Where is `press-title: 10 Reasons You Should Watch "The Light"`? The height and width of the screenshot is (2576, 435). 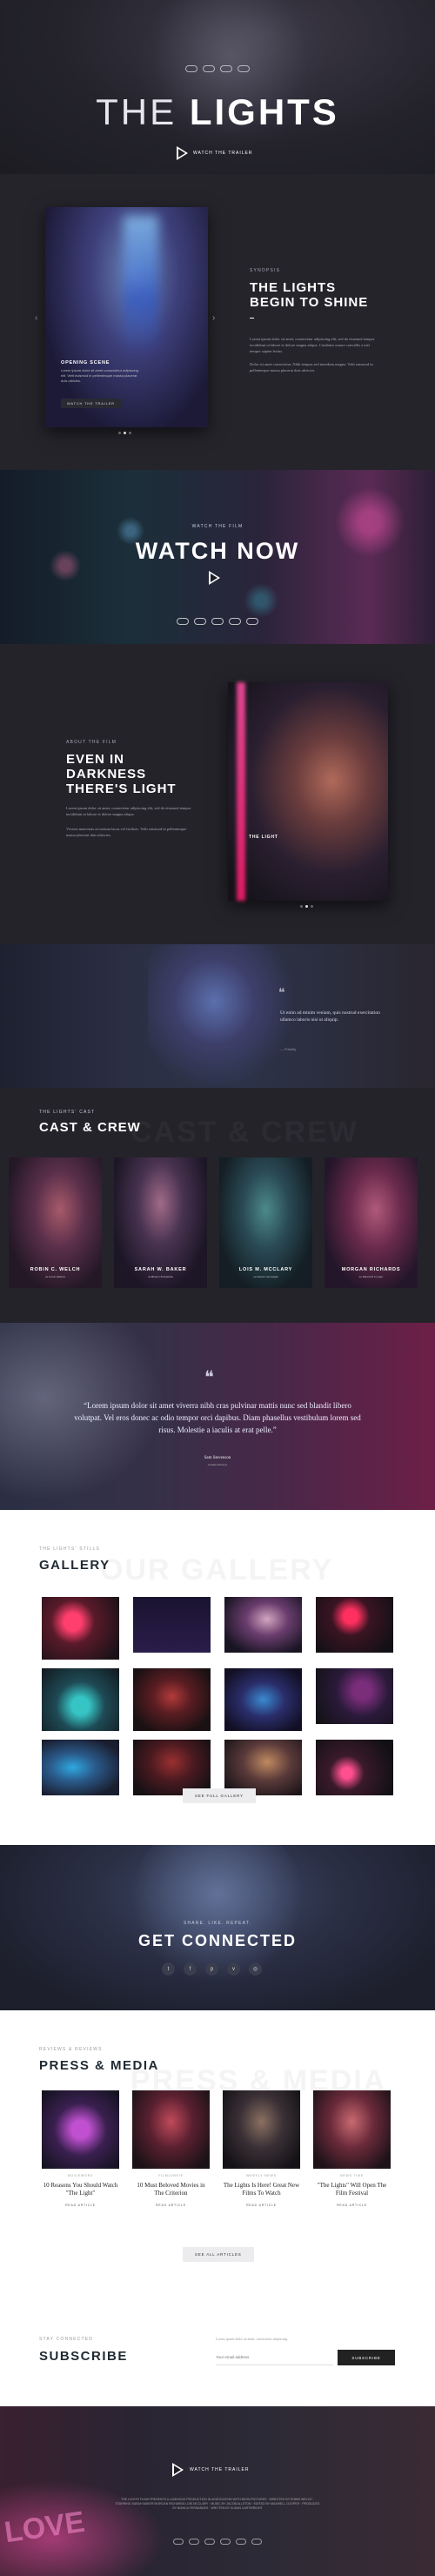 press-title: 10 Reasons You Should Watch "The Light" is located at coordinates (80, 2189).